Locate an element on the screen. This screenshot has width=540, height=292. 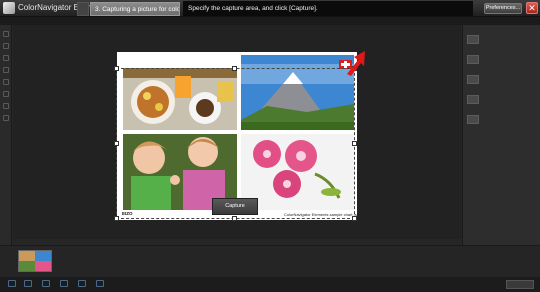
done-button is located at coordinates (520, 284).